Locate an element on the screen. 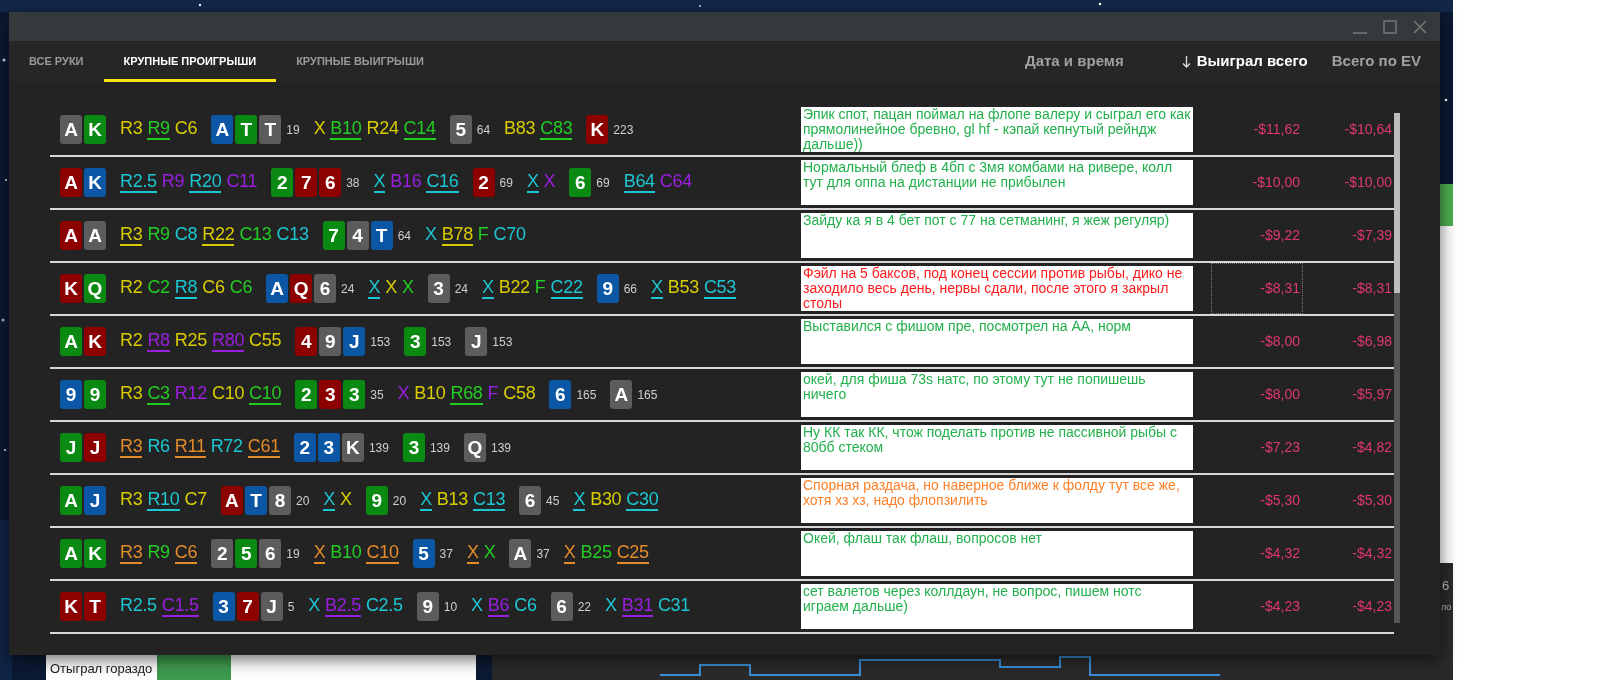  pot-size: 64 is located at coordinates (404, 236).